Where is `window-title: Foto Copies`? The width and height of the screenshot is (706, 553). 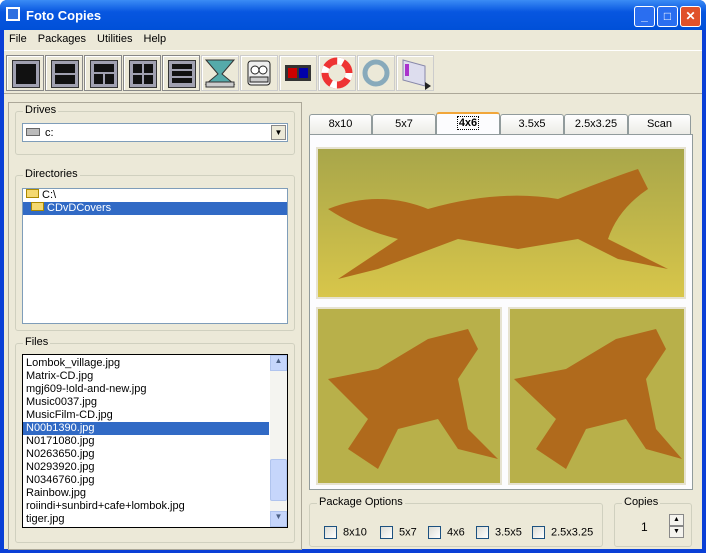 window-title: Foto Copies is located at coordinates (64, 15).